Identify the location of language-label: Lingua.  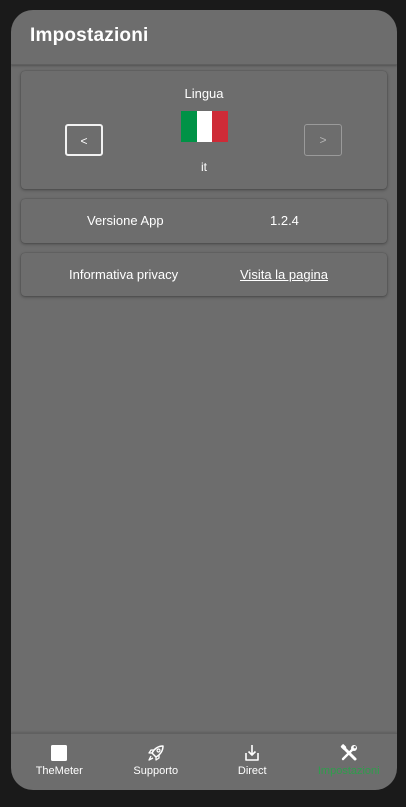
(204, 93).